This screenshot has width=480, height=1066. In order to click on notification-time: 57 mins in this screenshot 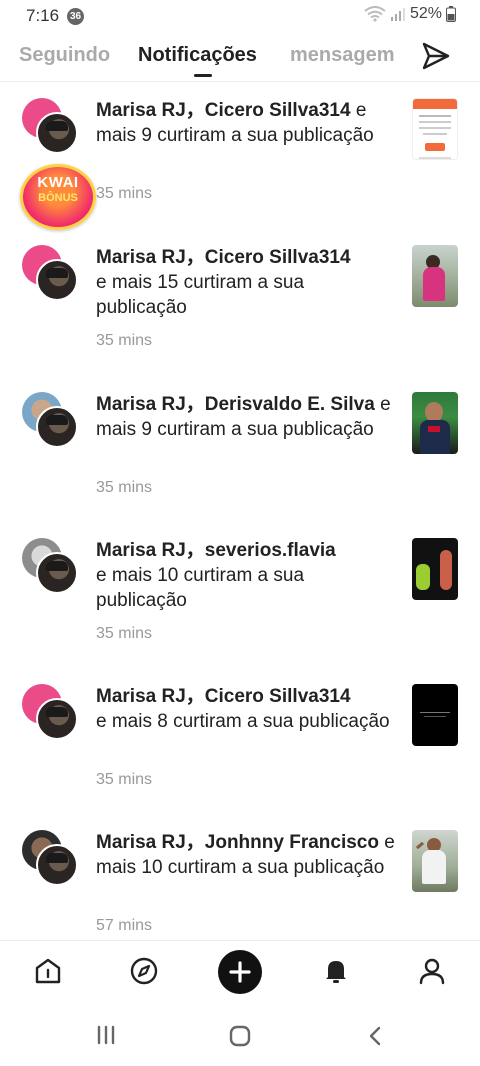, I will do `click(124, 925)`.